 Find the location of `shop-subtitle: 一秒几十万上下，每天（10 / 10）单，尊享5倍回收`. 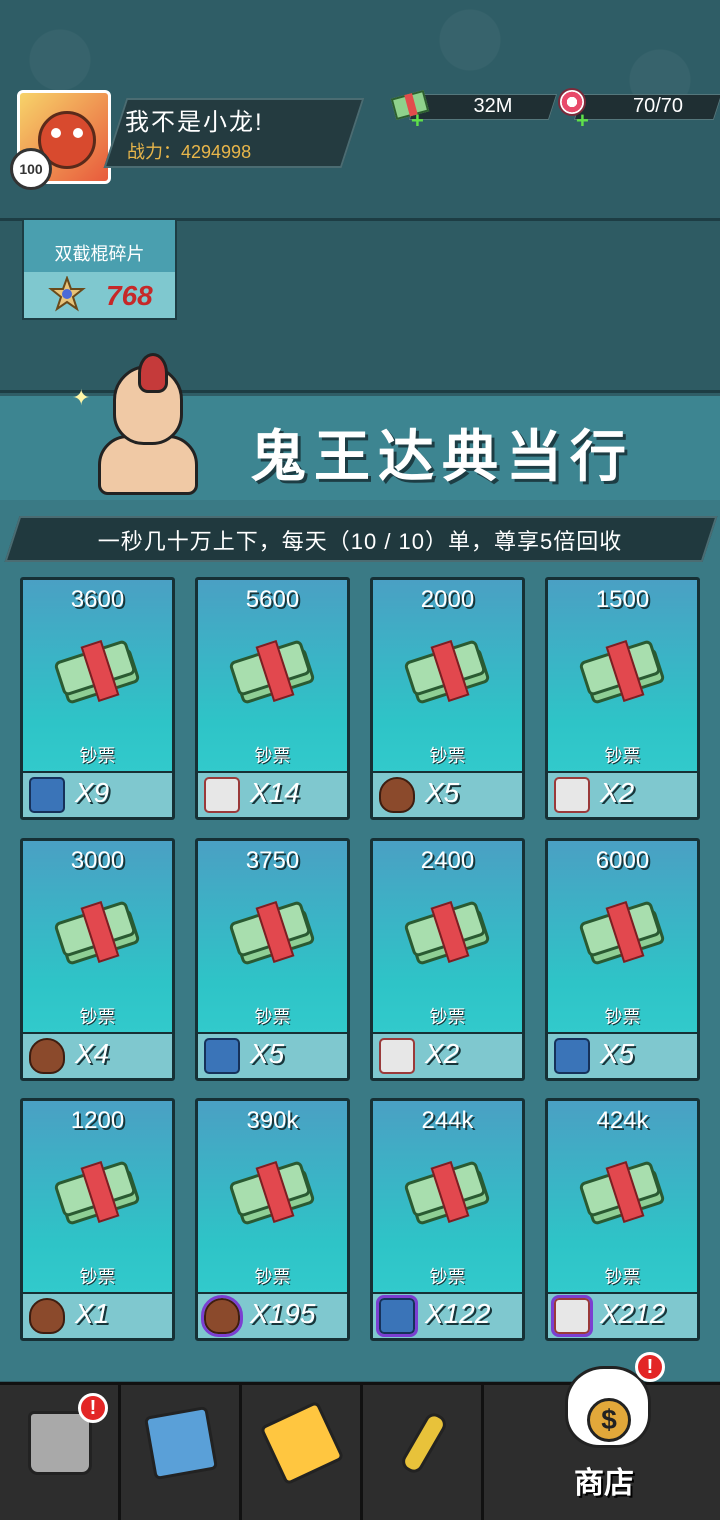

shop-subtitle: 一秒几十万上下，每天（10 / 10）单，尊享5倍回收 is located at coordinates (360, 541).